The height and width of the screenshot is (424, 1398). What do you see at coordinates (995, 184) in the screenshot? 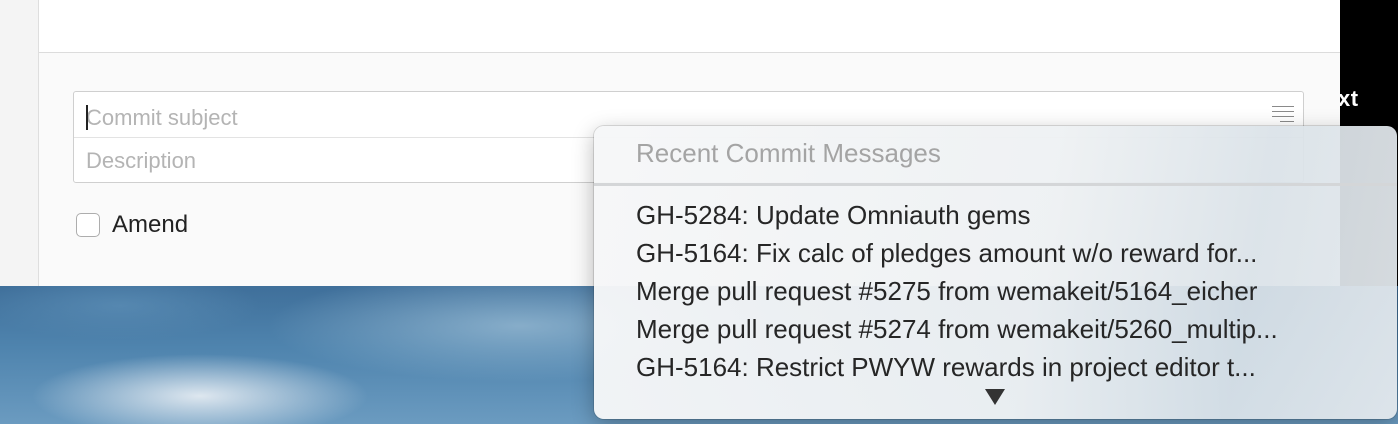
I see `popup-separator` at bounding box center [995, 184].